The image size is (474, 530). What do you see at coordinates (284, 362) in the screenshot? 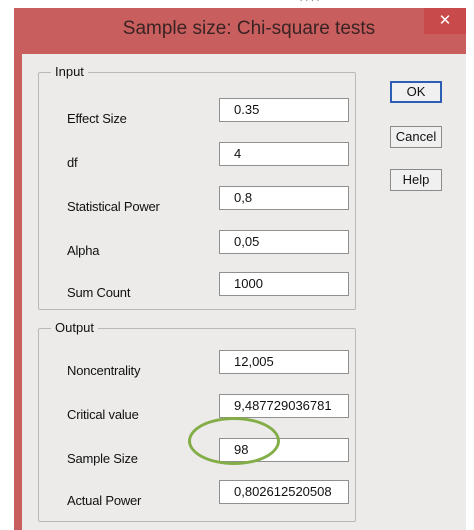
I see `noncentrality-field: 12,005` at bounding box center [284, 362].